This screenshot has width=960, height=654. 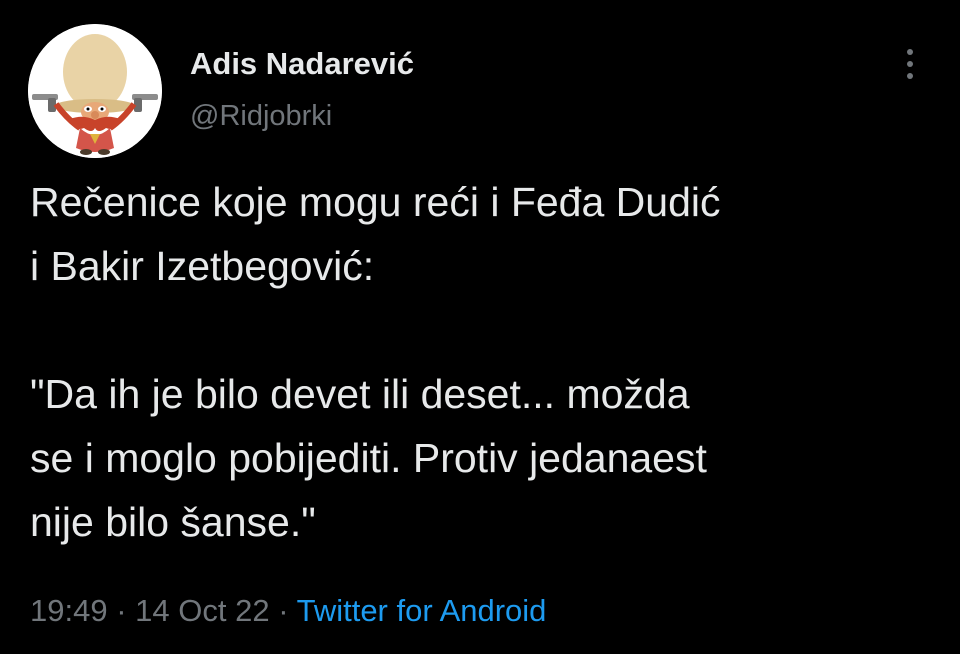 What do you see at coordinates (368, 458) in the screenshot?
I see `tweet-text-line: se i moglo pobijediti. Protiv jedanaest` at bounding box center [368, 458].